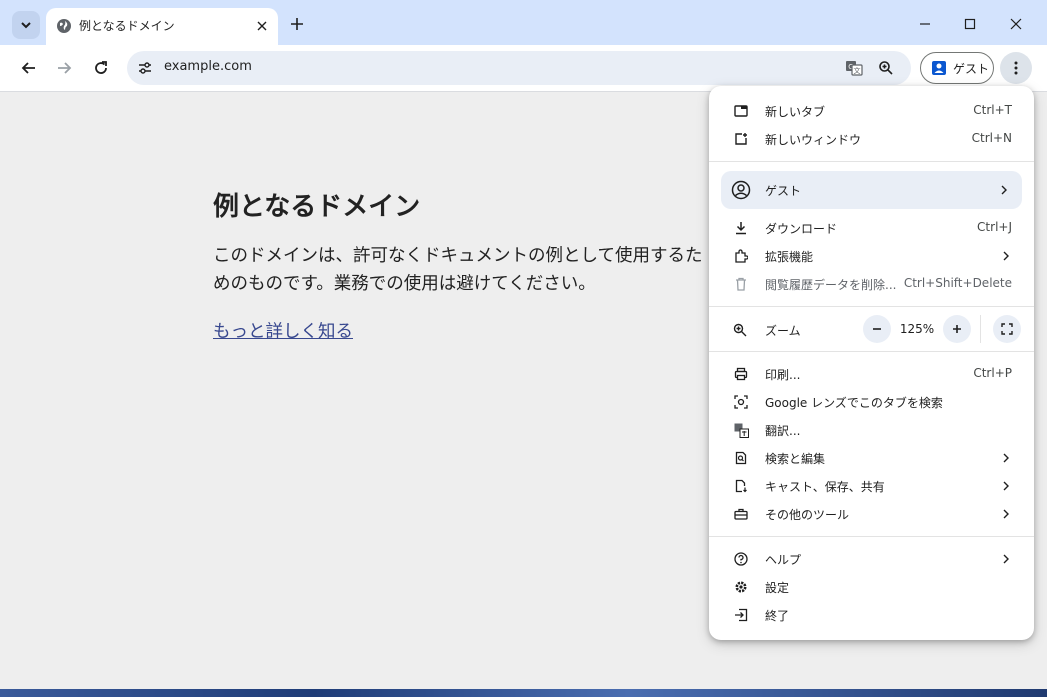  Describe the element at coordinates (971, 68) in the screenshot. I see `profile-label: ゲスト` at that location.